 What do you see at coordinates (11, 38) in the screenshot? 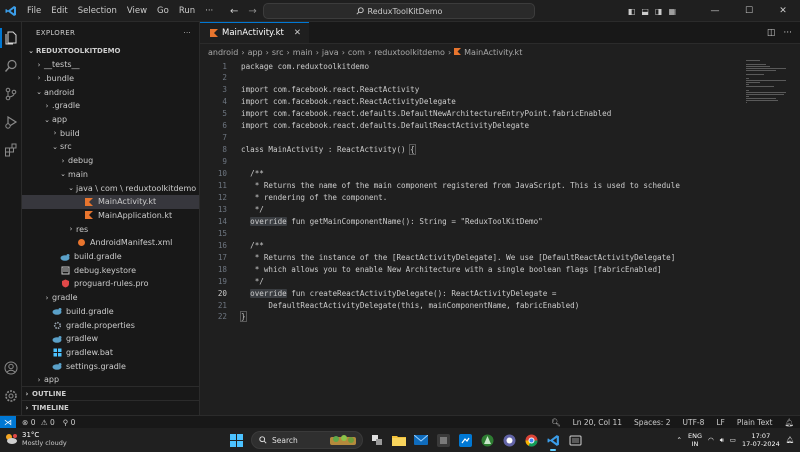
I see `explorer-icon` at bounding box center [11, 38].